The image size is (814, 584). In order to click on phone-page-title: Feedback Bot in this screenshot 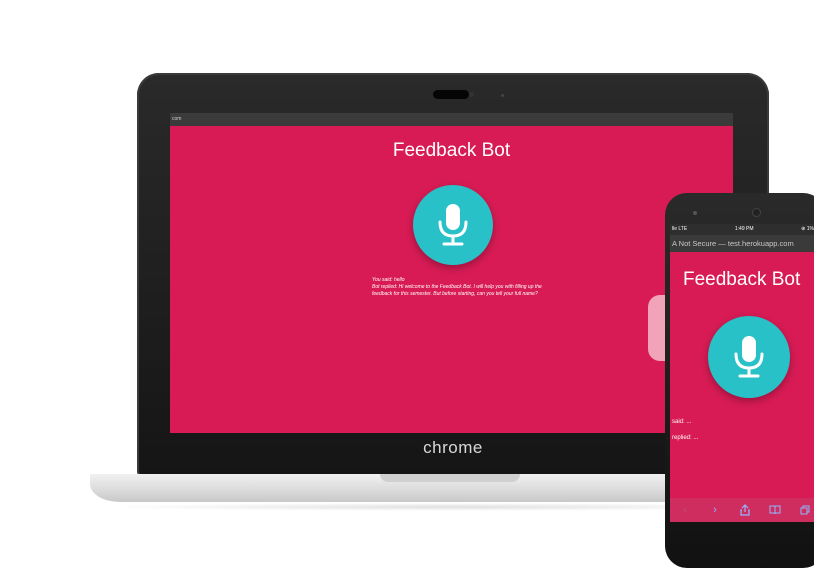, I will do `click(742, 279)`.